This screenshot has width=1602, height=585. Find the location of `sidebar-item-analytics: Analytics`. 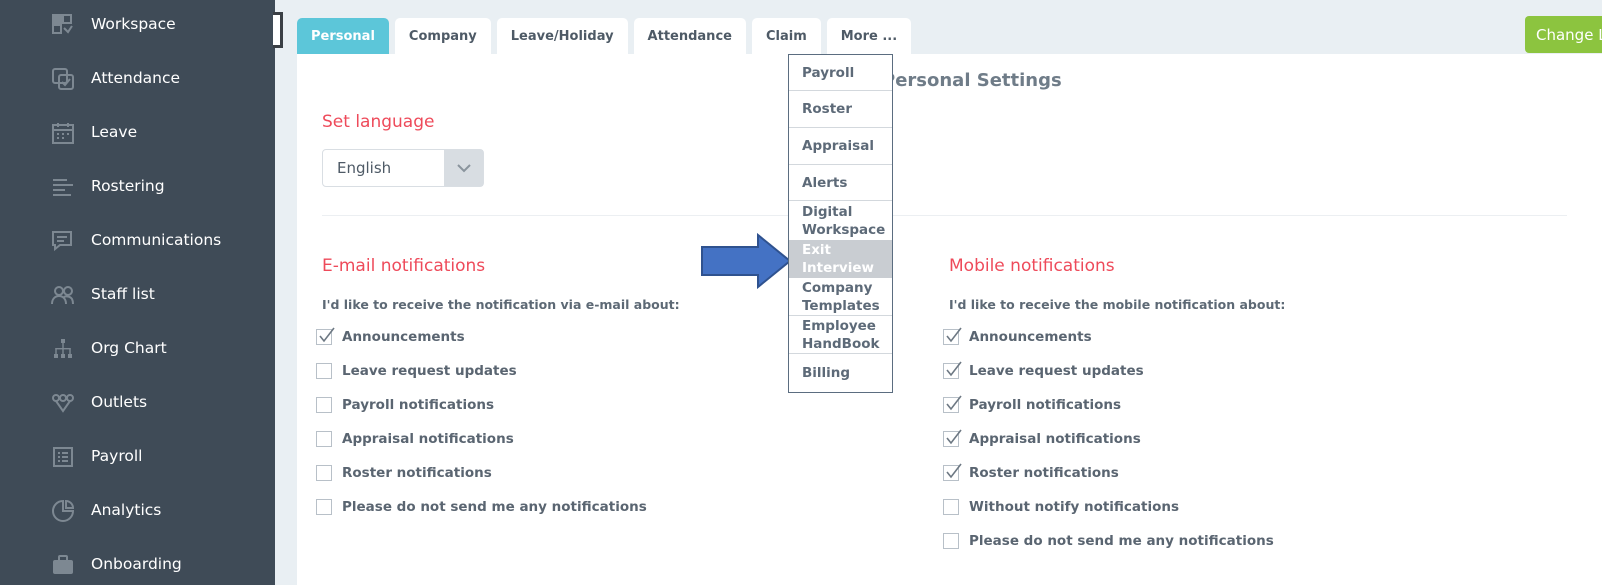

sidebar-item-analytics: Analytics is located at coordinates (137, 510).